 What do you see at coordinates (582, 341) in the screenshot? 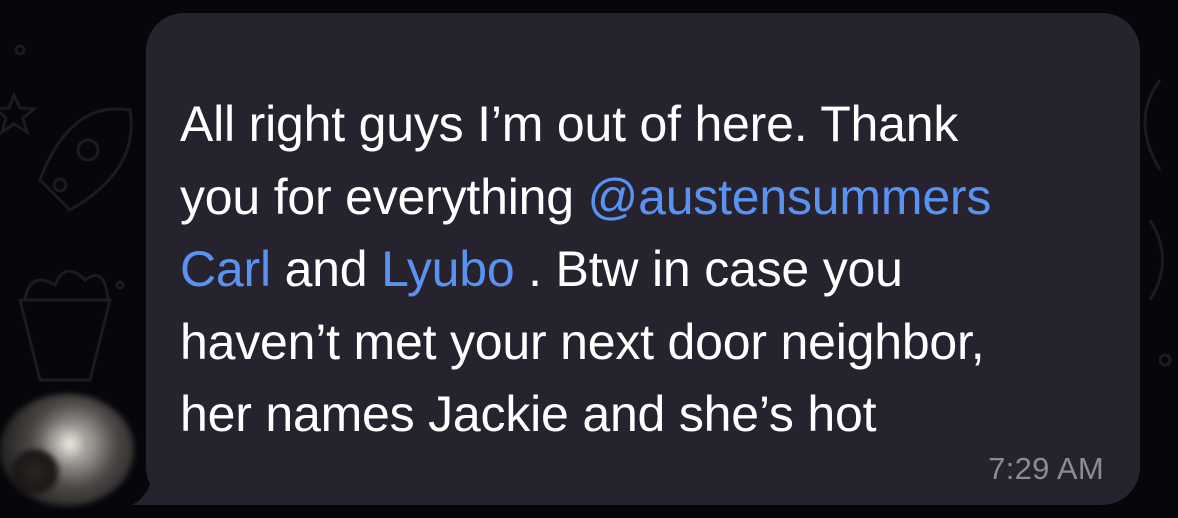
I see `message-line-4: haven’t met your next door neighbor,` at bounding box center [582, 341].